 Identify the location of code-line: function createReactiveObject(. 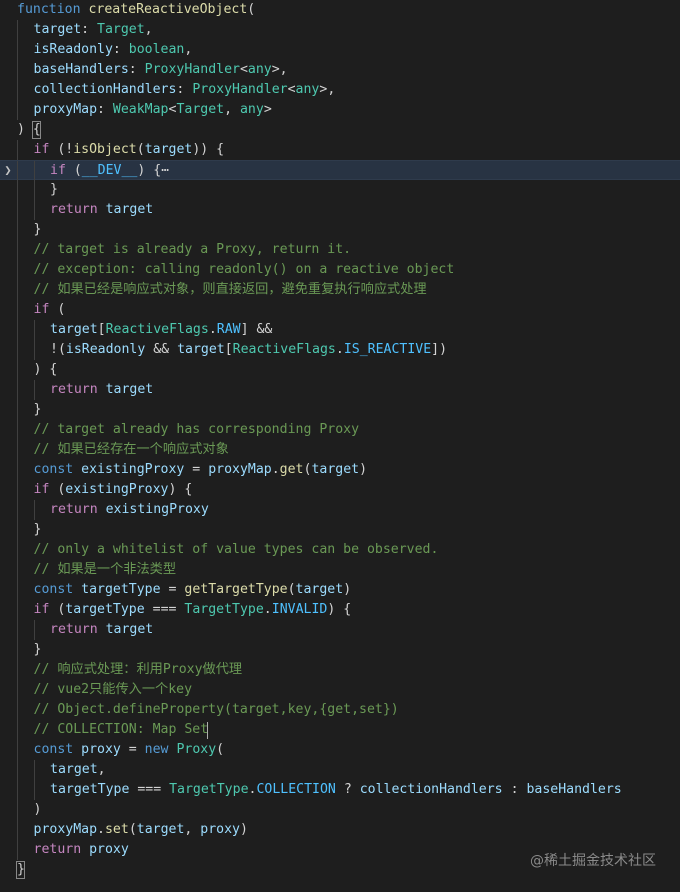
(340, 10).